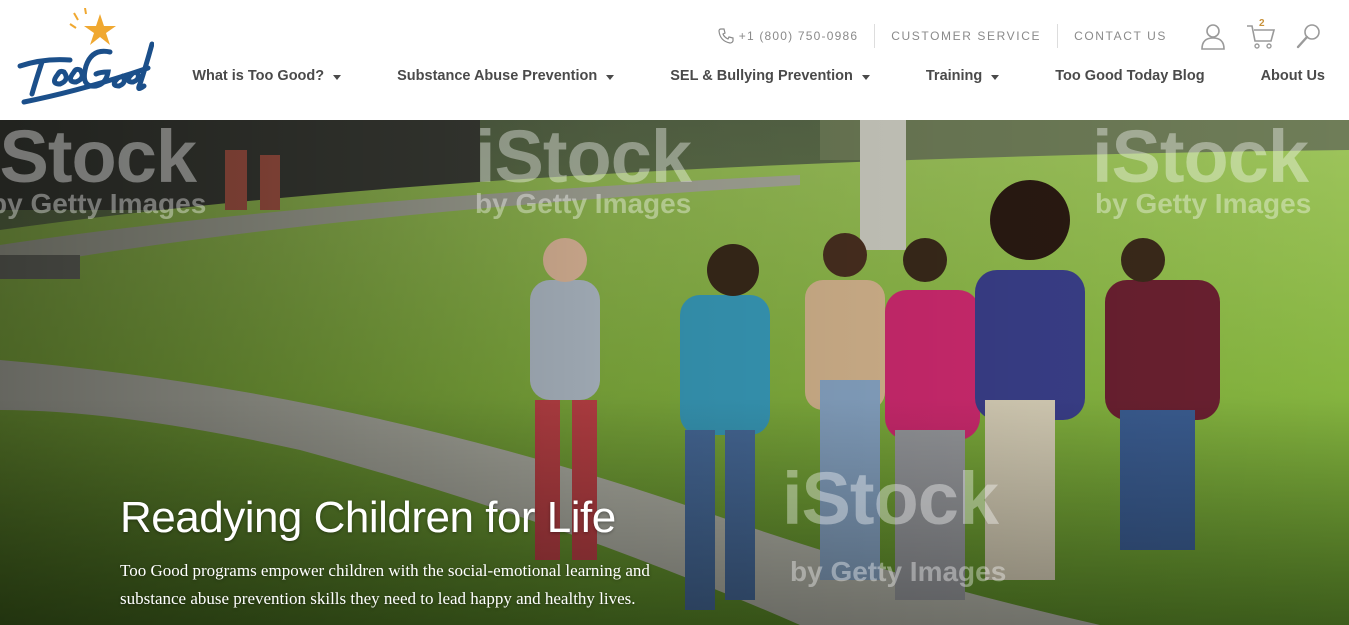 Image resolution: width=1349 pixels, height=625 pixels. I want to click on nav-item-training: Training, so click(962, 76).